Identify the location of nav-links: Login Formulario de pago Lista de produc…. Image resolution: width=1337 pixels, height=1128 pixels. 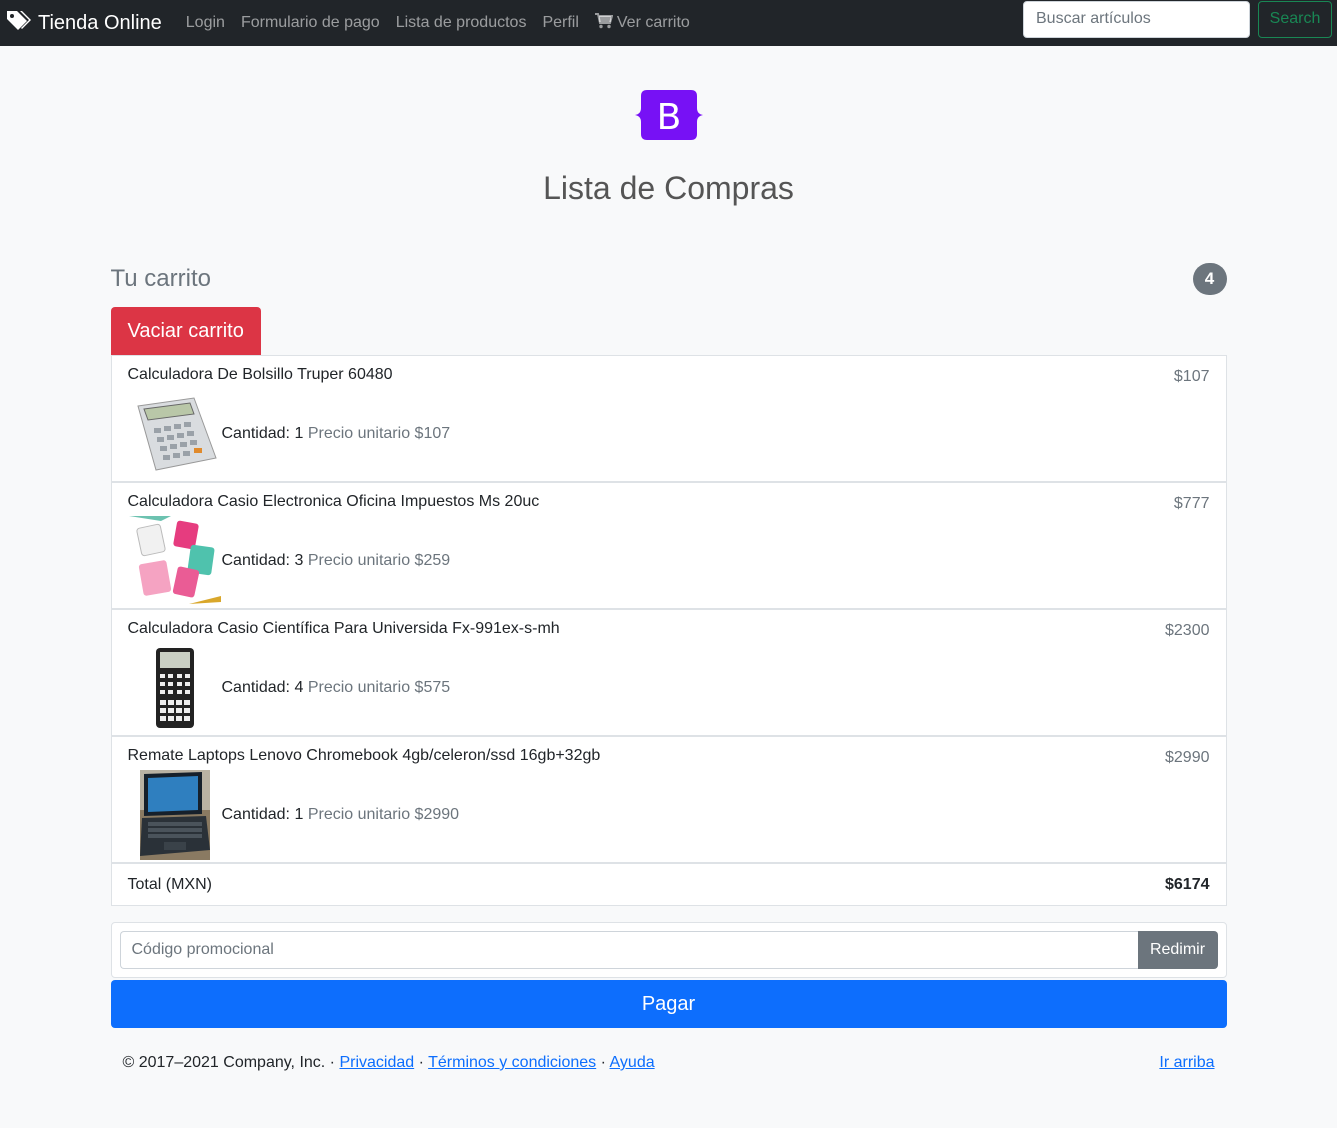
(446, 23).